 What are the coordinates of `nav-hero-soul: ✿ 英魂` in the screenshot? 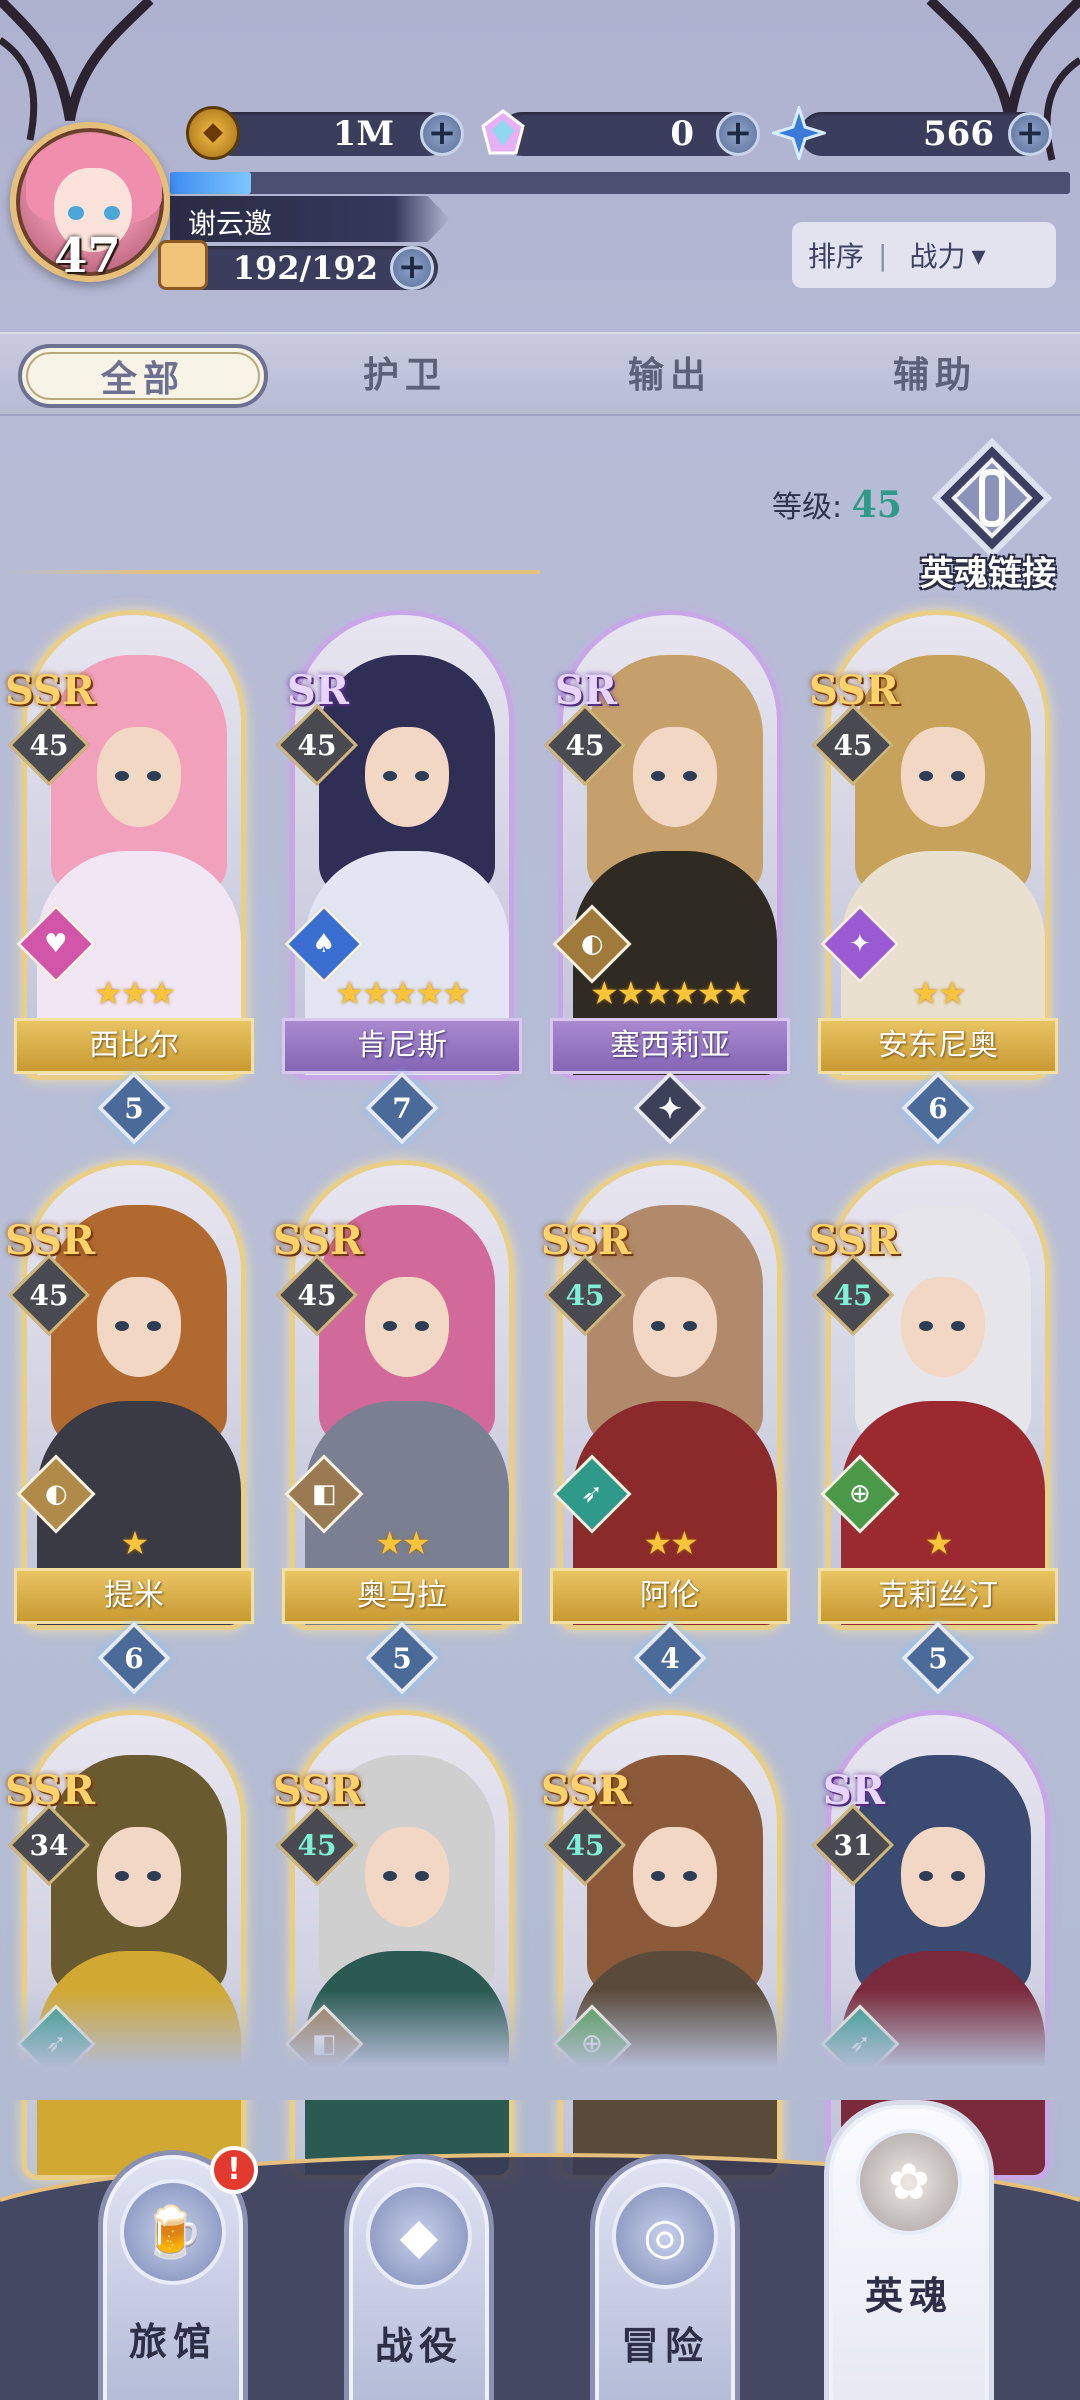 It's located at (909, 2250).